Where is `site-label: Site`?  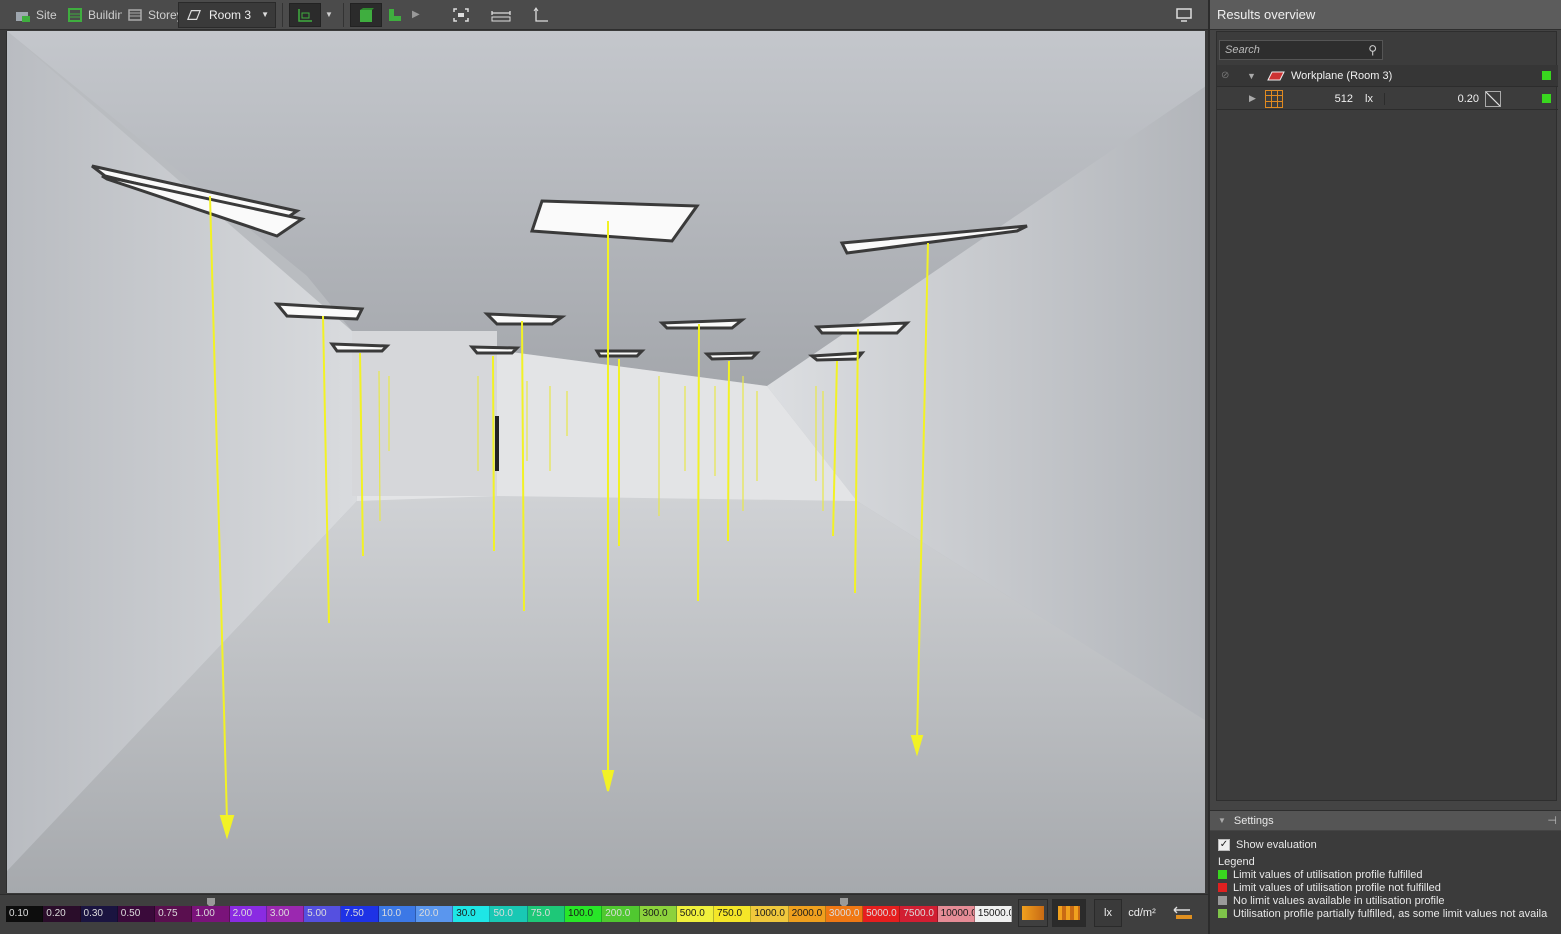 site-label: Site is located at coordinates (46, 14).